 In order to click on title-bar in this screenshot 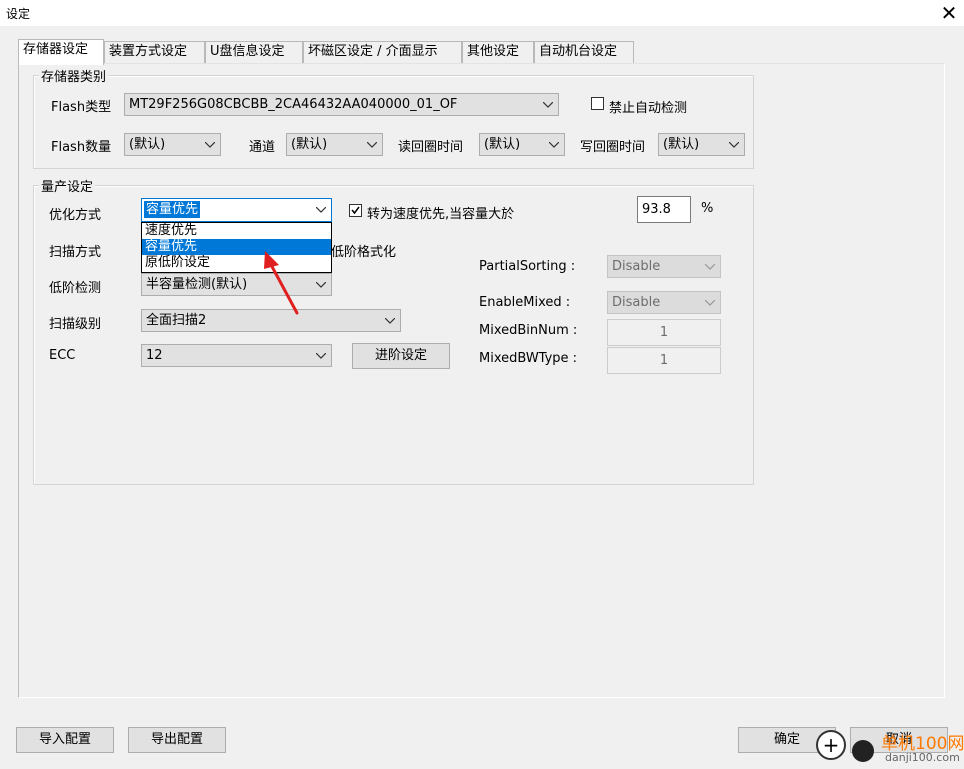, I will do `click(482, 13)`.